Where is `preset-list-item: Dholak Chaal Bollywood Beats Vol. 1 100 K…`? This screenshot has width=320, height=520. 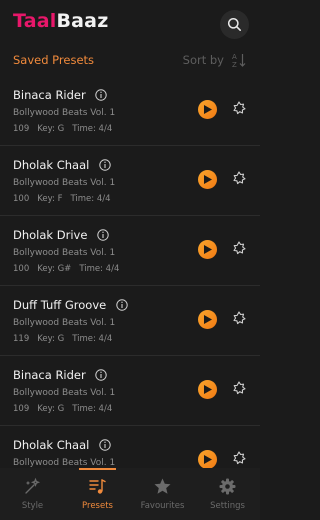
preset-list-item: Dholak Chaal Bollywood Beats Vol. 1 100 K… is located at coordinates (130, 181).